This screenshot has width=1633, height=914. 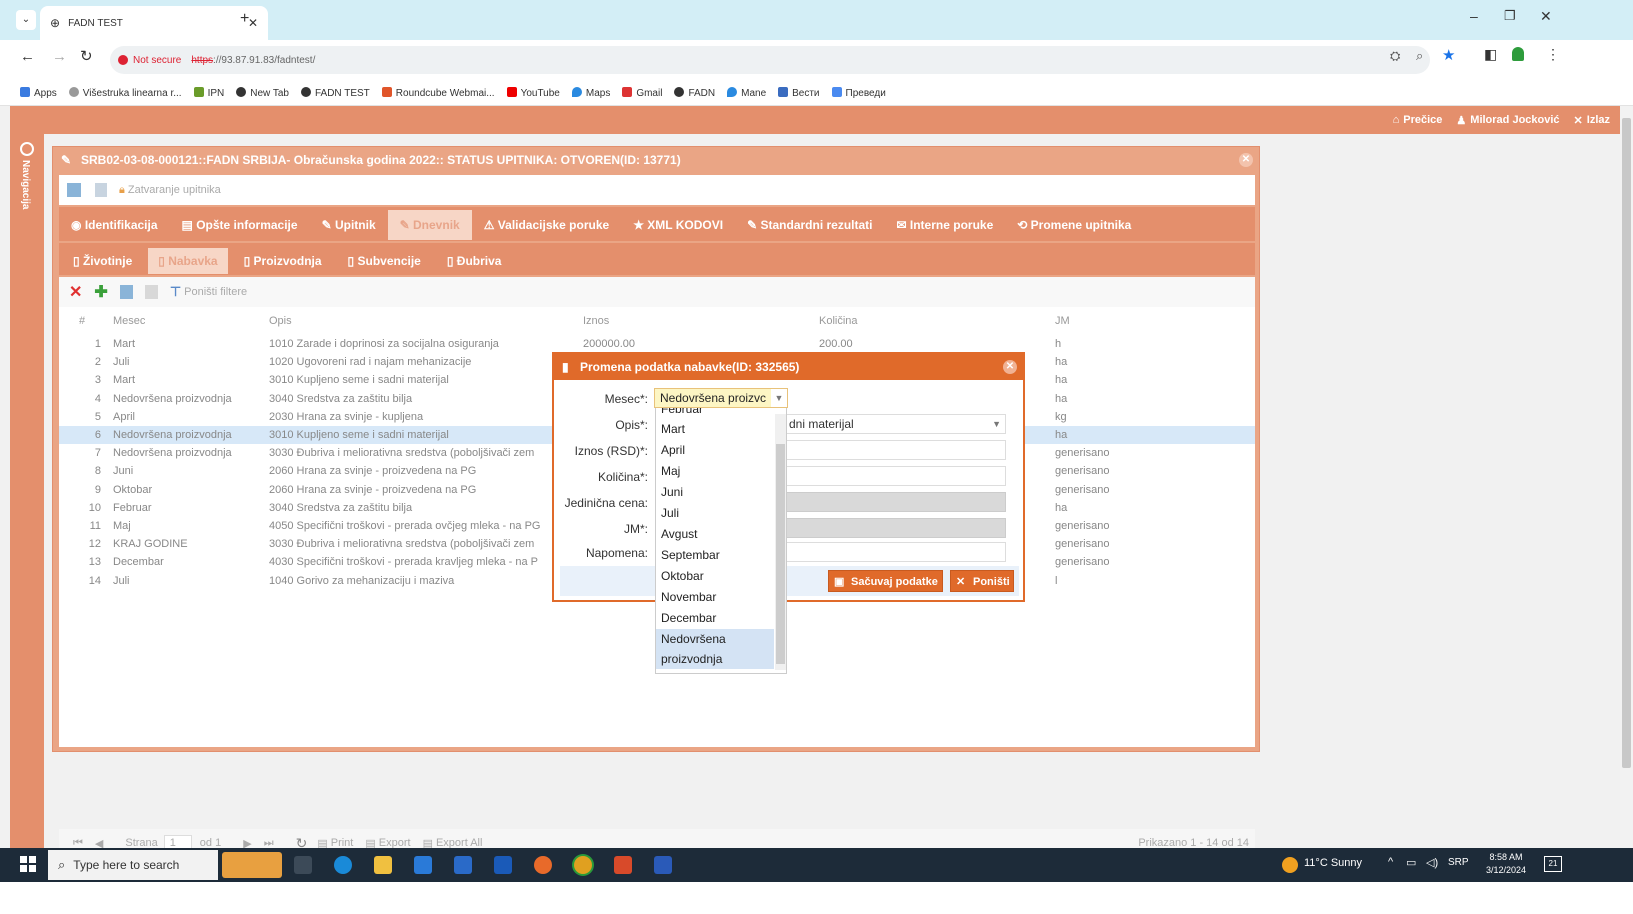 I want to click on subtab-nabavka: ▯ Nabavka, so click(x=188, y=260).